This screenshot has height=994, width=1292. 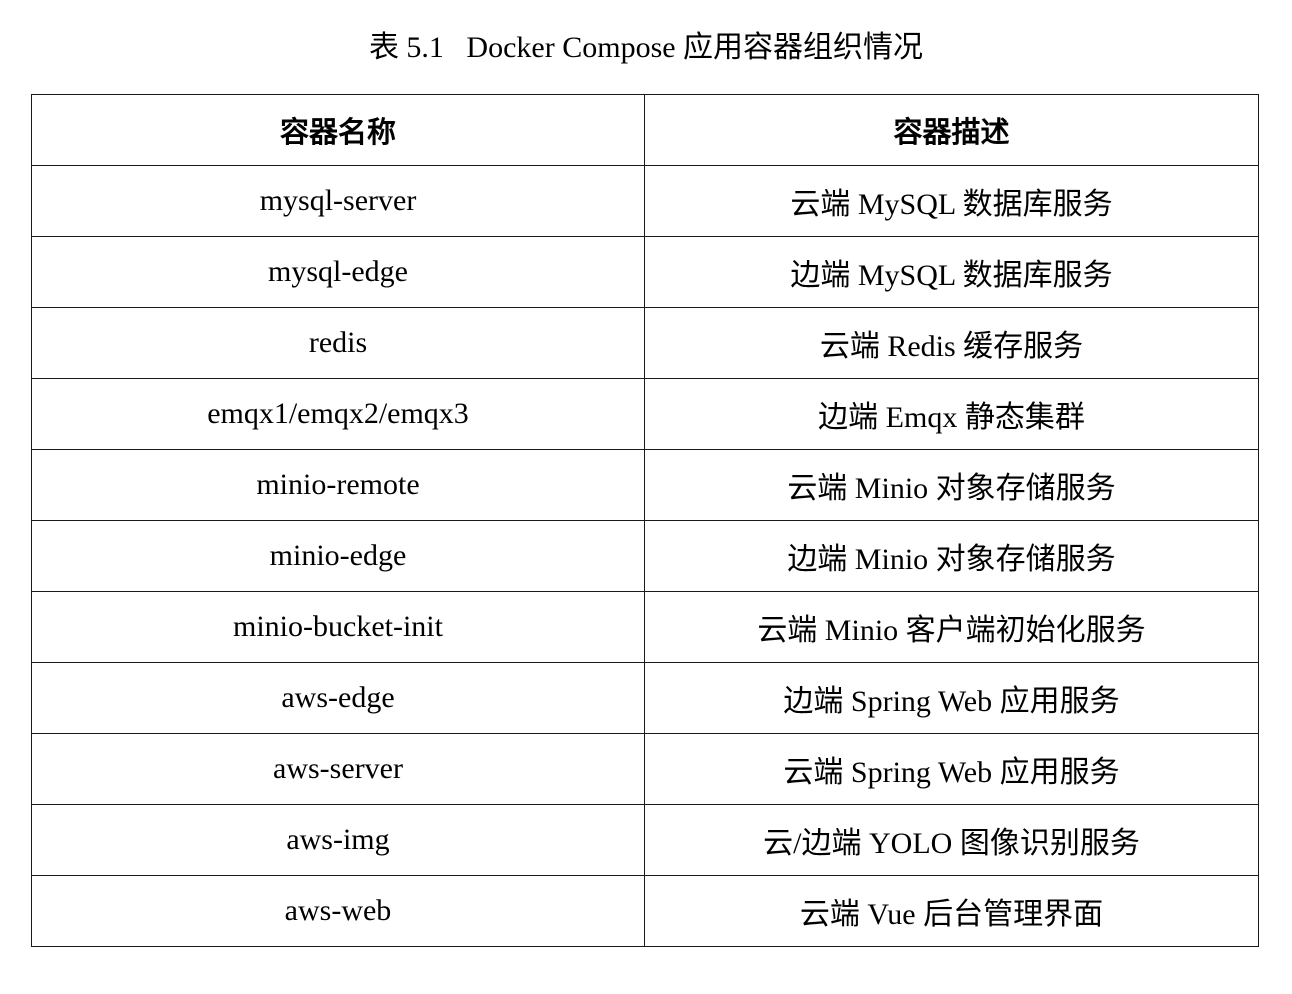 I want to click on container-description-cell: 云/边端 YOLO 图像识别服务, so click(x=951, y=840).